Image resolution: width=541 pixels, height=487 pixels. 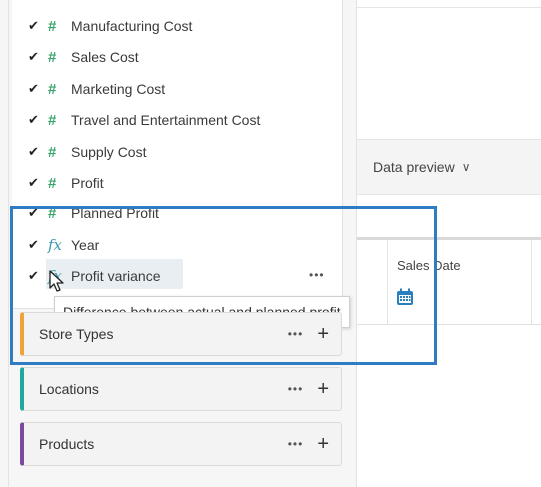 I want to click on field-row-manufacturing-cost: ✔ # Manufacturing Cost, so click(x=177, y=26).